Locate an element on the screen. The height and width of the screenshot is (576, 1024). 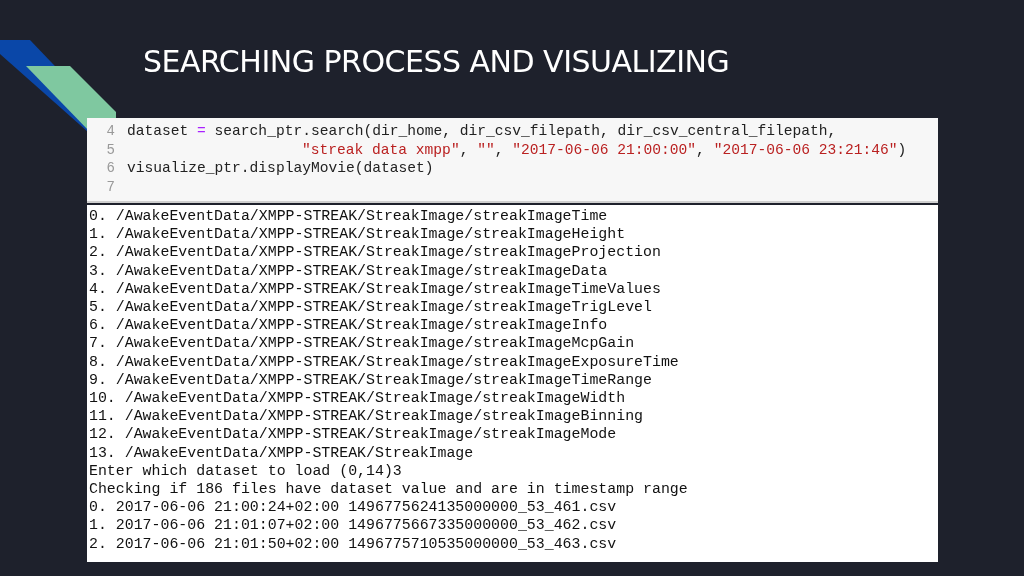
output-line: 1. 2017-06-06 21:01:07+02:00 1496775667335000000_53_462.csv is located at coordinates (353, 525).